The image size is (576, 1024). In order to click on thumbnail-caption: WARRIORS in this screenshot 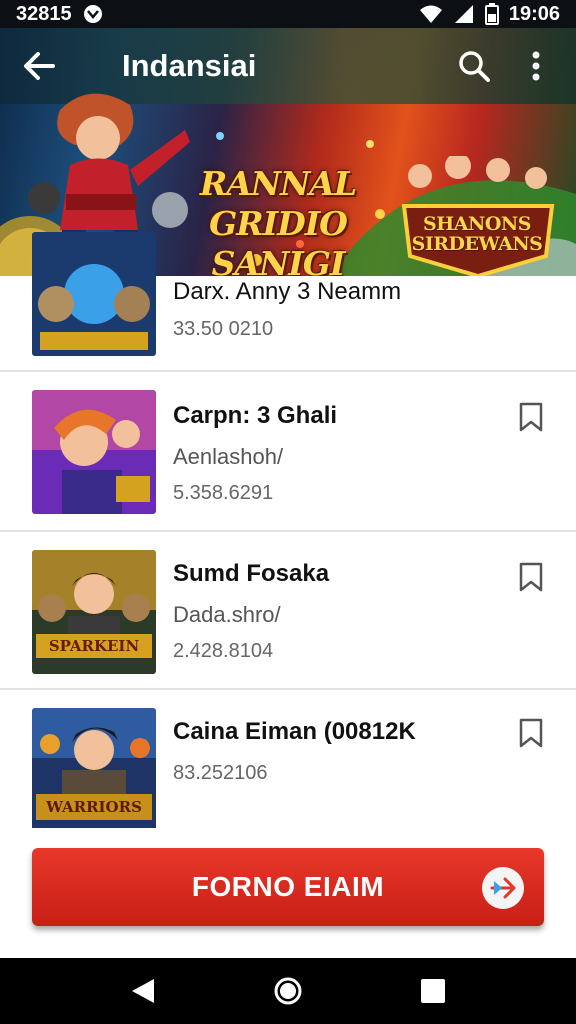, I will do `click(93, 807)`.